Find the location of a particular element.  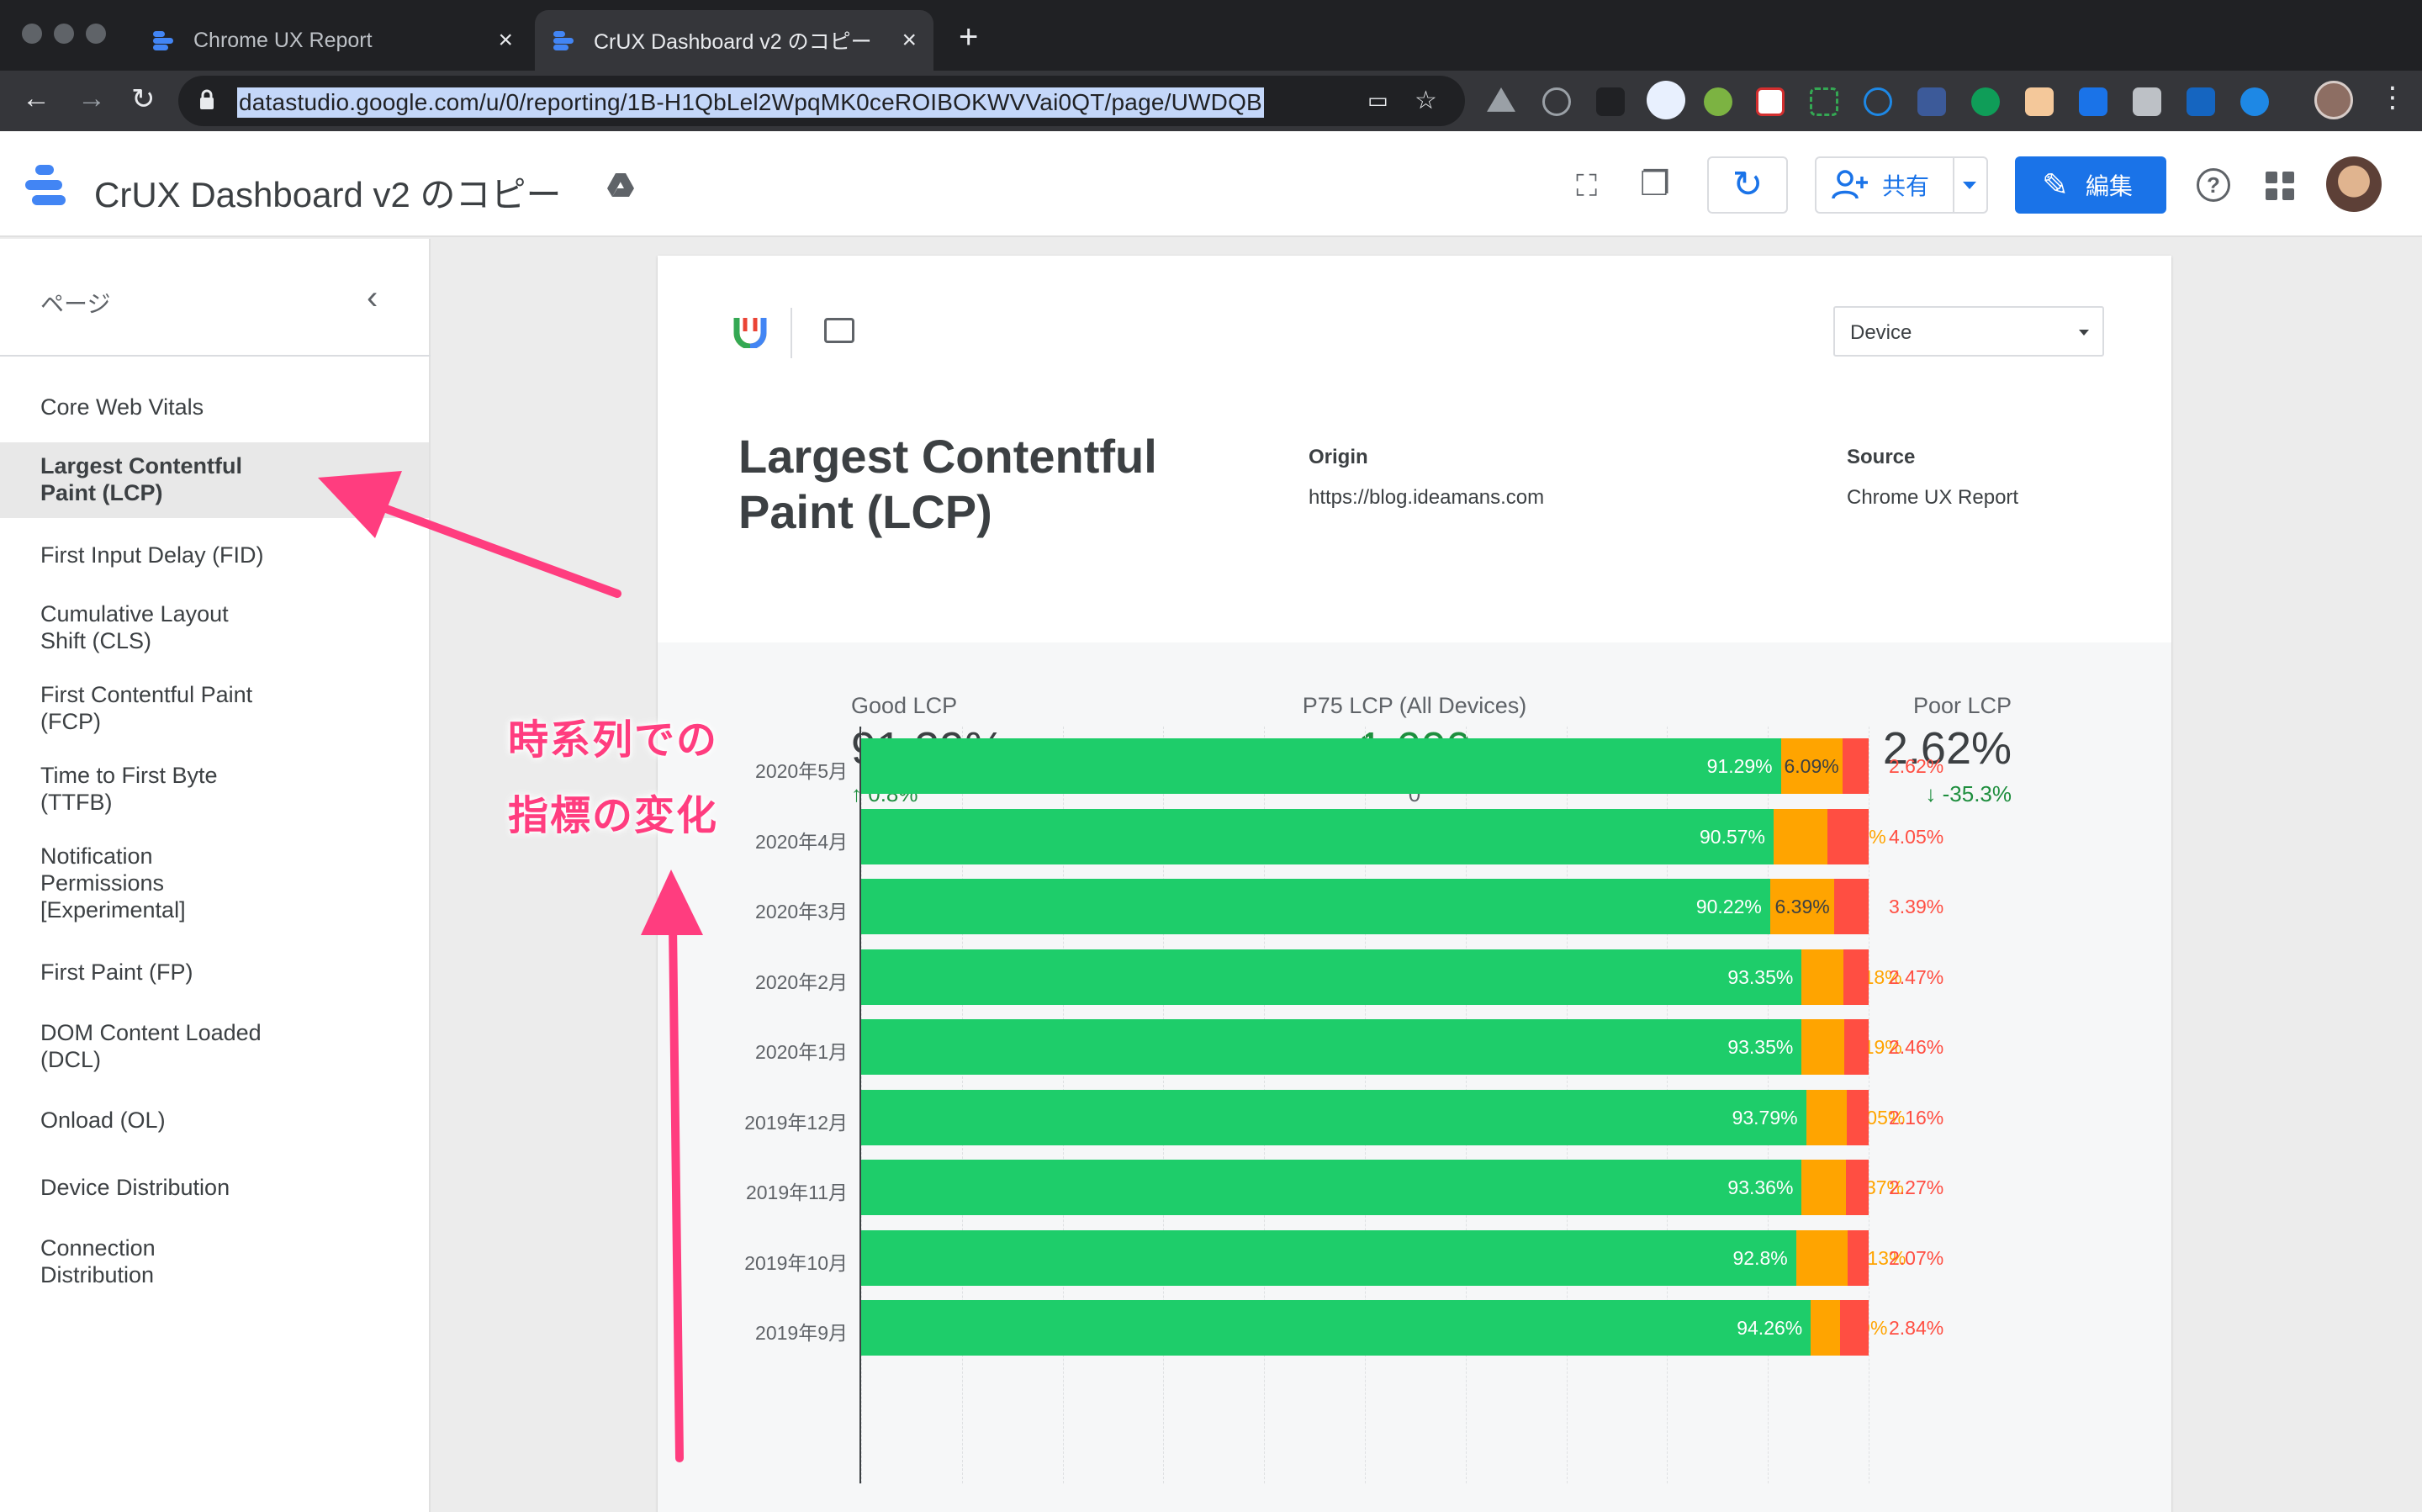

drive-extension-icon is located at coordinates (1501, 99).